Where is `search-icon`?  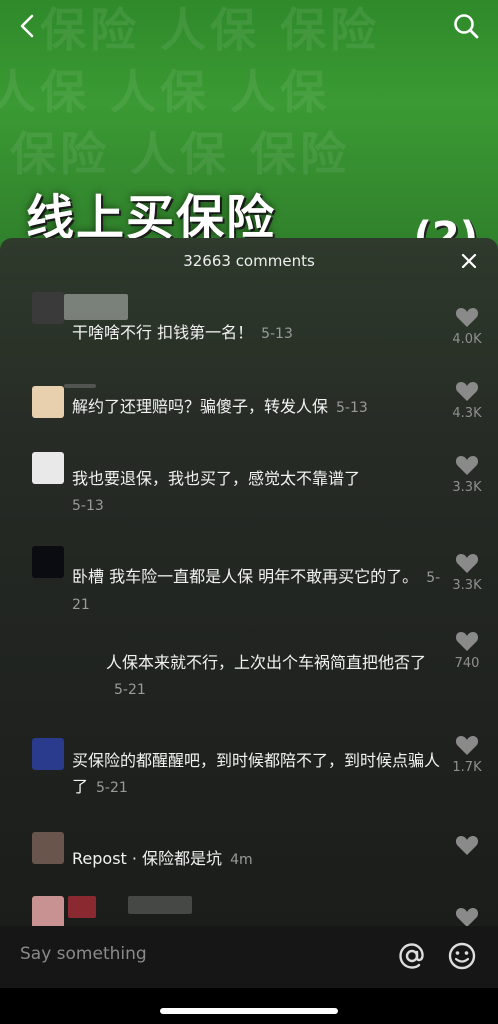 search-icon is located at coordinates (466, 26).